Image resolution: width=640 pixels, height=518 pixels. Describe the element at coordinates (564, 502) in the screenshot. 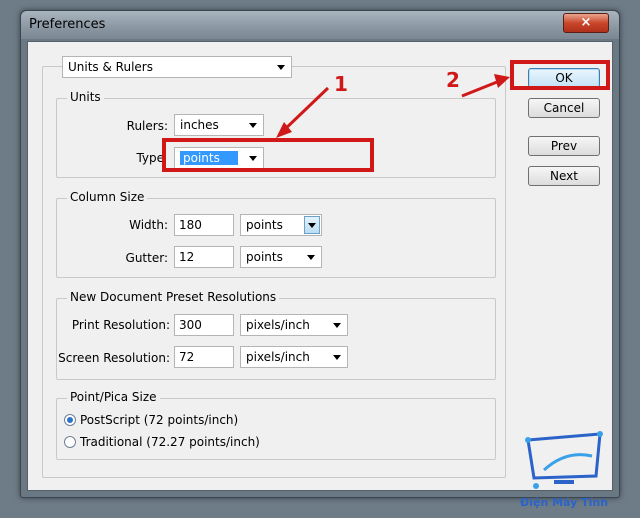

I see `watermark-text: Điện Máy Tính` at that location.